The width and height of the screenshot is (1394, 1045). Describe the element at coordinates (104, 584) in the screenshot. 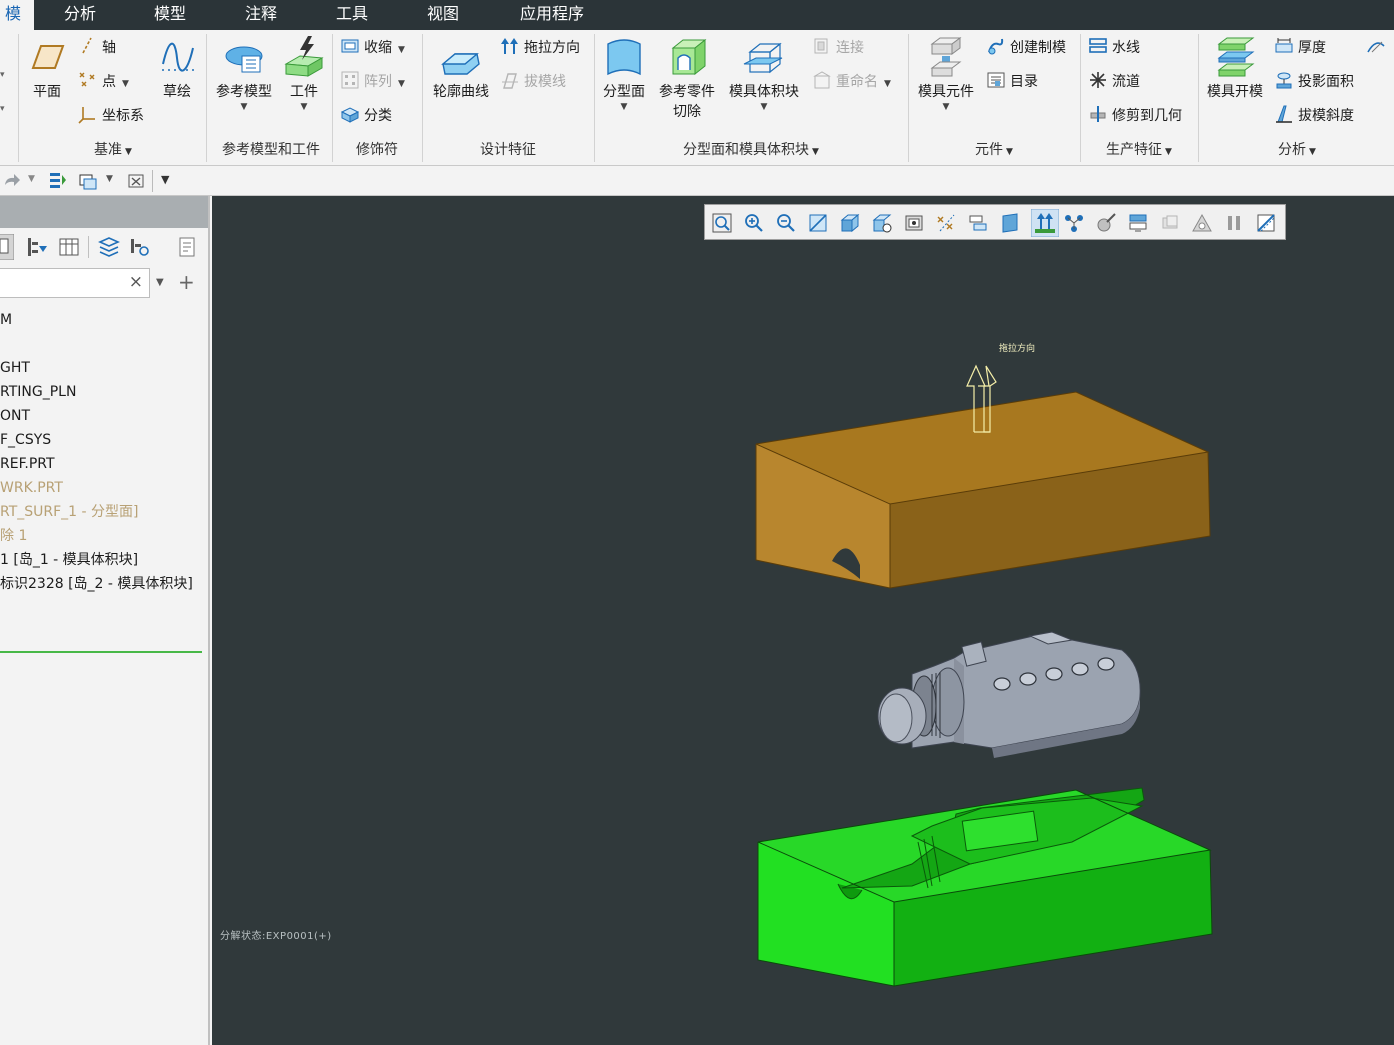

I see `tree-item: 标识2328 [岛_2 - 模具体积块]` at that location.